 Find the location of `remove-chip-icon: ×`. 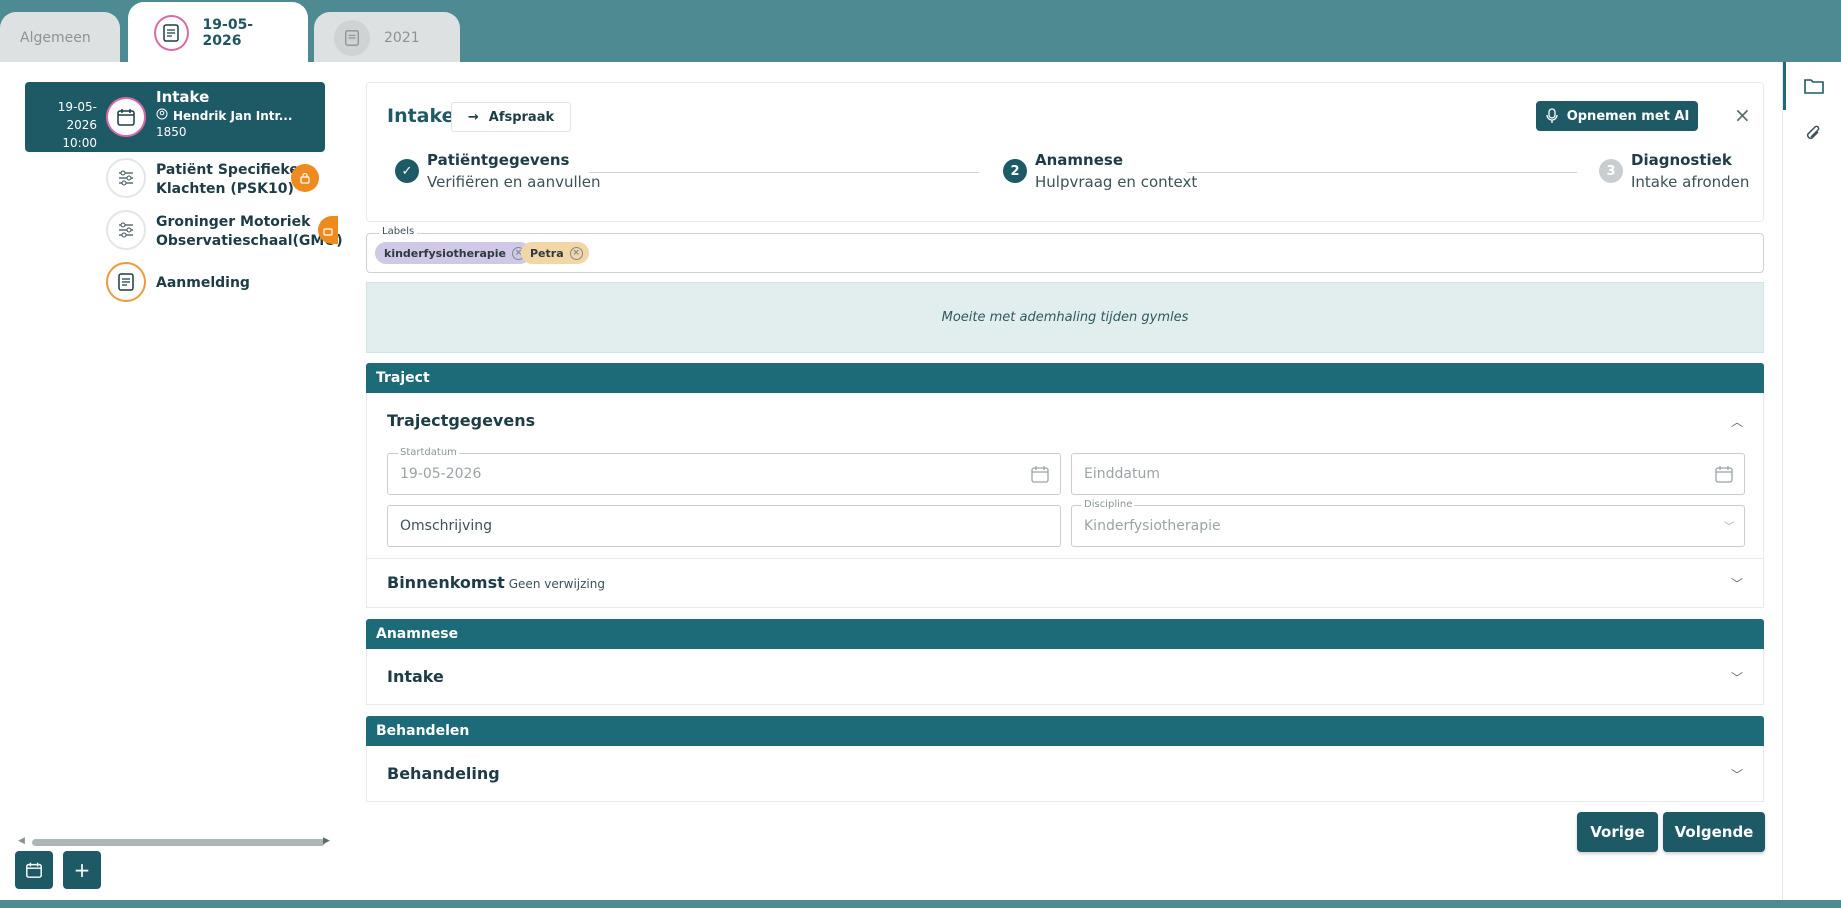

remove-chip-icon: × is located at coordinates (576, 253).